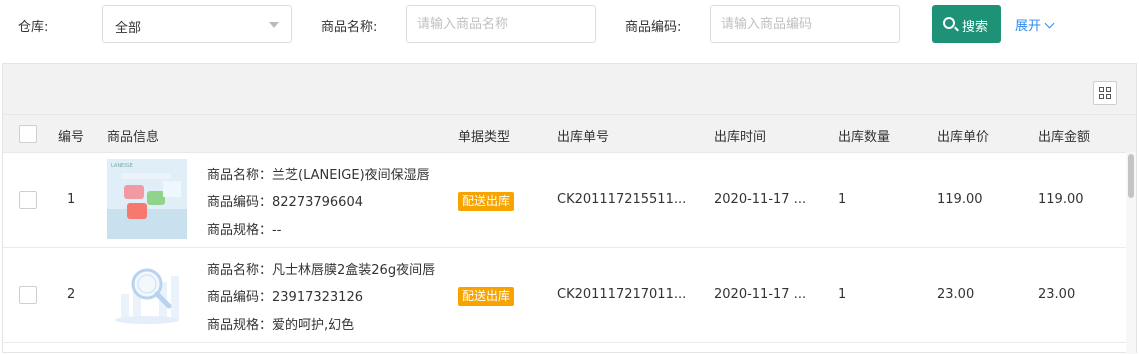 The width and height of the screenshot is (1139, 354). I want to click on table-header: 编号 商品信息 单据类型 出库单号 出库时间 出库数量 出库单价 出库金额, so click(569, 133).